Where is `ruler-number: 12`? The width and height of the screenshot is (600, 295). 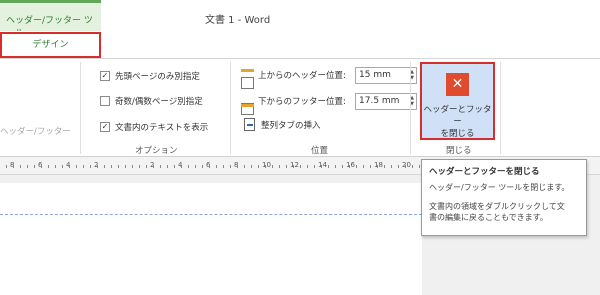 ruler-number: 12 is located at coordinates (294, 165).